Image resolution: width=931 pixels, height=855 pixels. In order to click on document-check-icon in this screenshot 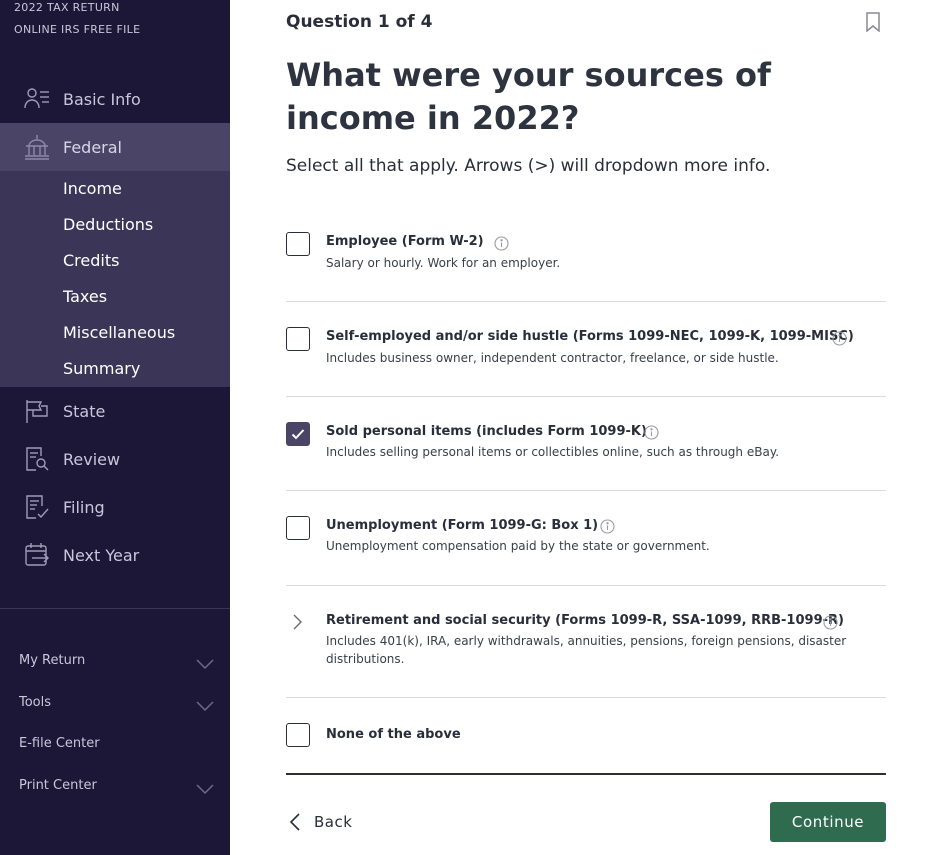, I will do `click(37, 507)`.